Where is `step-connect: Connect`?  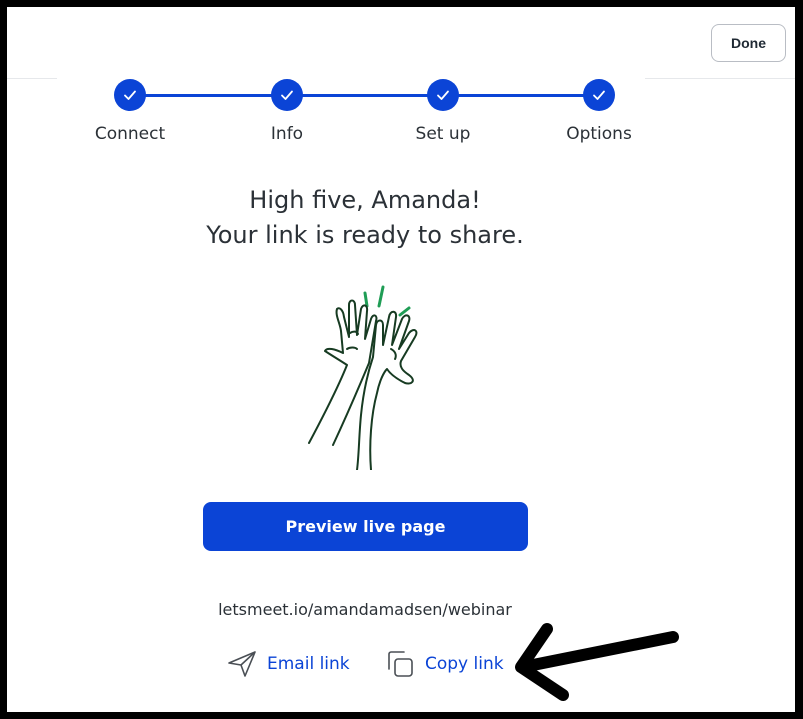
step-connect: Connect is located at coordinates (130, 111).